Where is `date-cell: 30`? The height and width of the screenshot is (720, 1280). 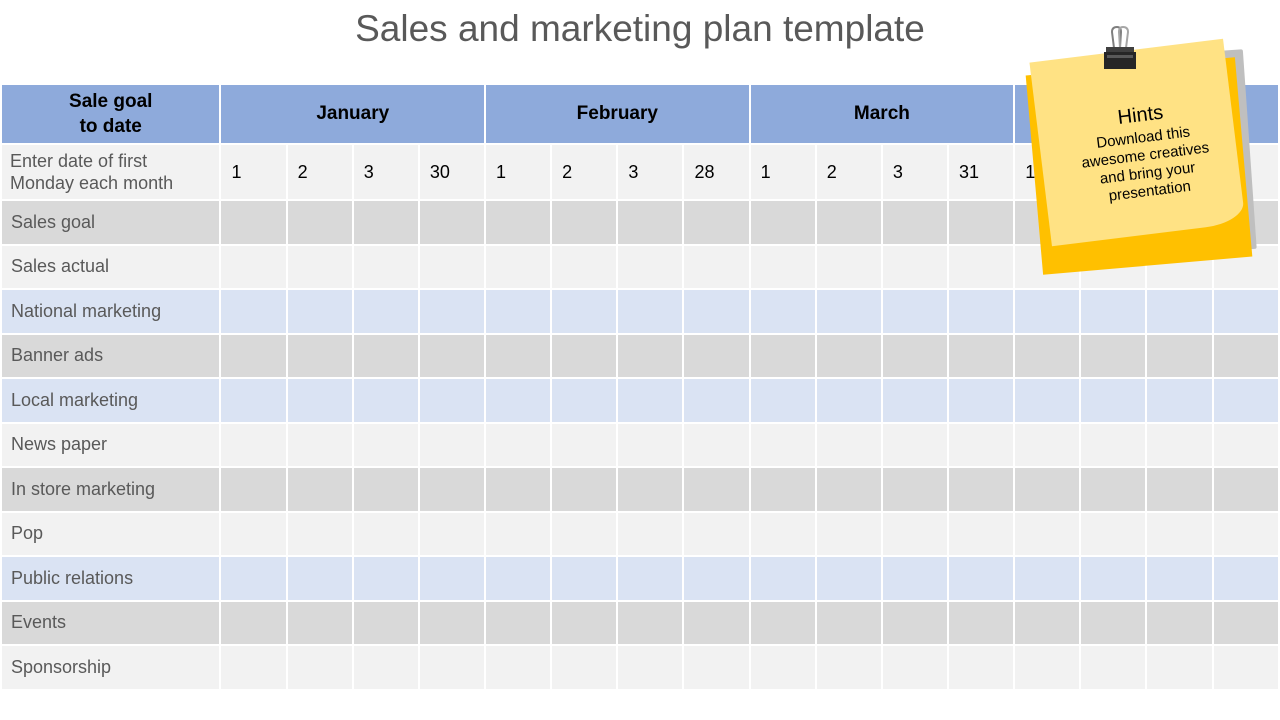 date-cell: 30 is located at coordinates (452, 172).